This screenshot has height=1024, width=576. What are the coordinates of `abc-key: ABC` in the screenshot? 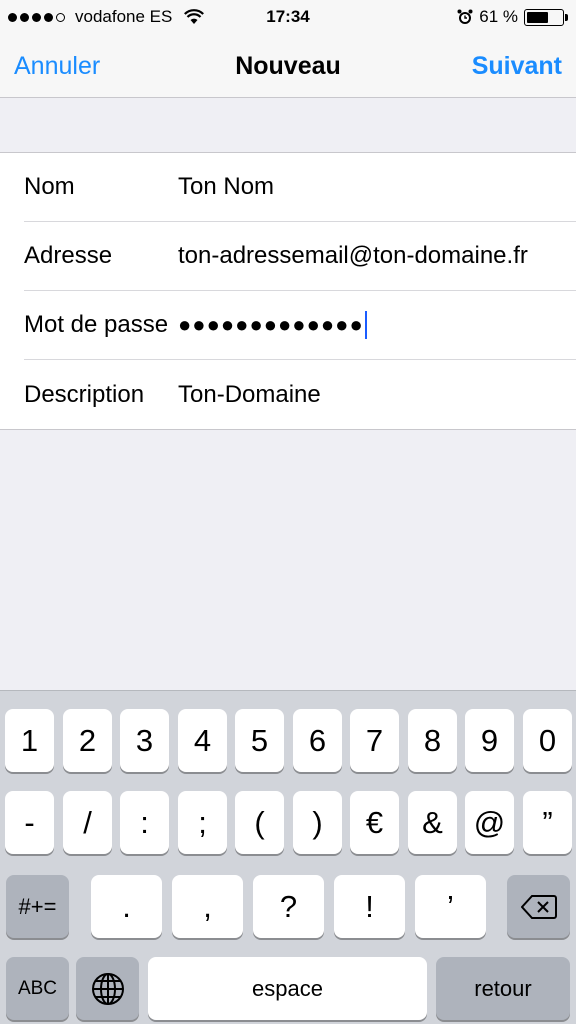 It's located at (37, 988).